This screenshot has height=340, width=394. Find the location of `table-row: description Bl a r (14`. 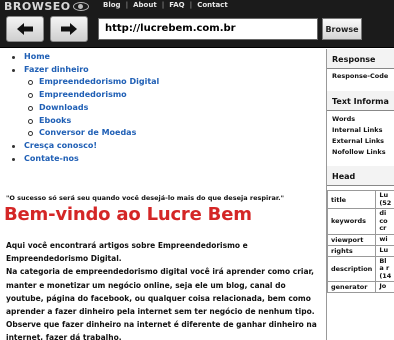

table-row: description Bl a r (14 is located at coordinates (360, 268).